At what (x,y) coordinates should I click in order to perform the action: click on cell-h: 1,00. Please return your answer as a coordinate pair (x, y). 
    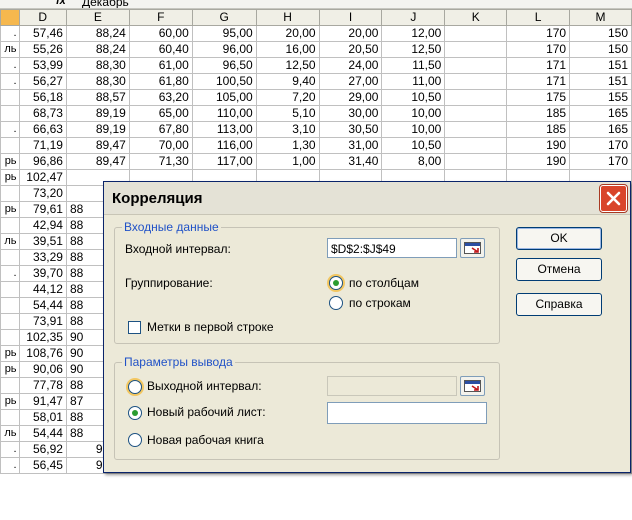
    Looking at the image, I should click on (287, 161).